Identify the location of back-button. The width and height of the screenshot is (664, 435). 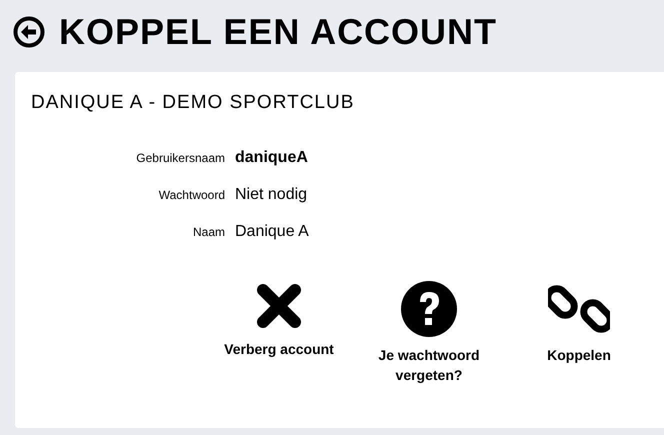
(29, 32).